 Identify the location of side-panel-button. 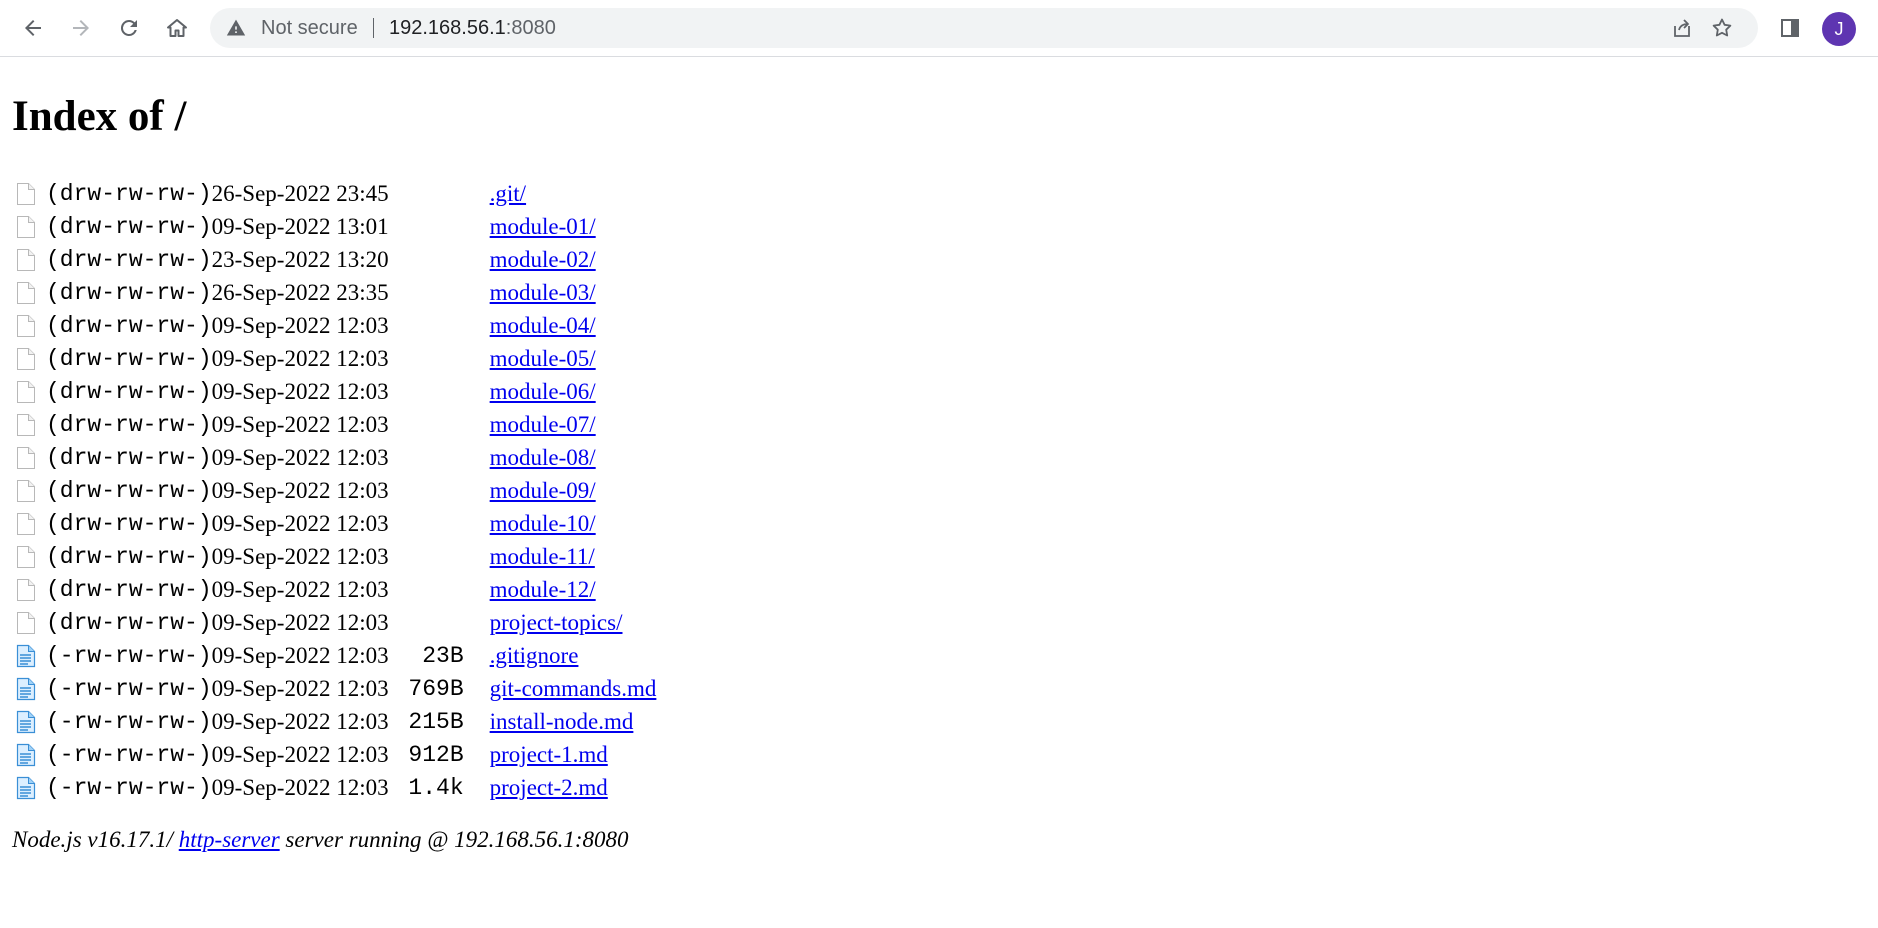
(1790, 28).